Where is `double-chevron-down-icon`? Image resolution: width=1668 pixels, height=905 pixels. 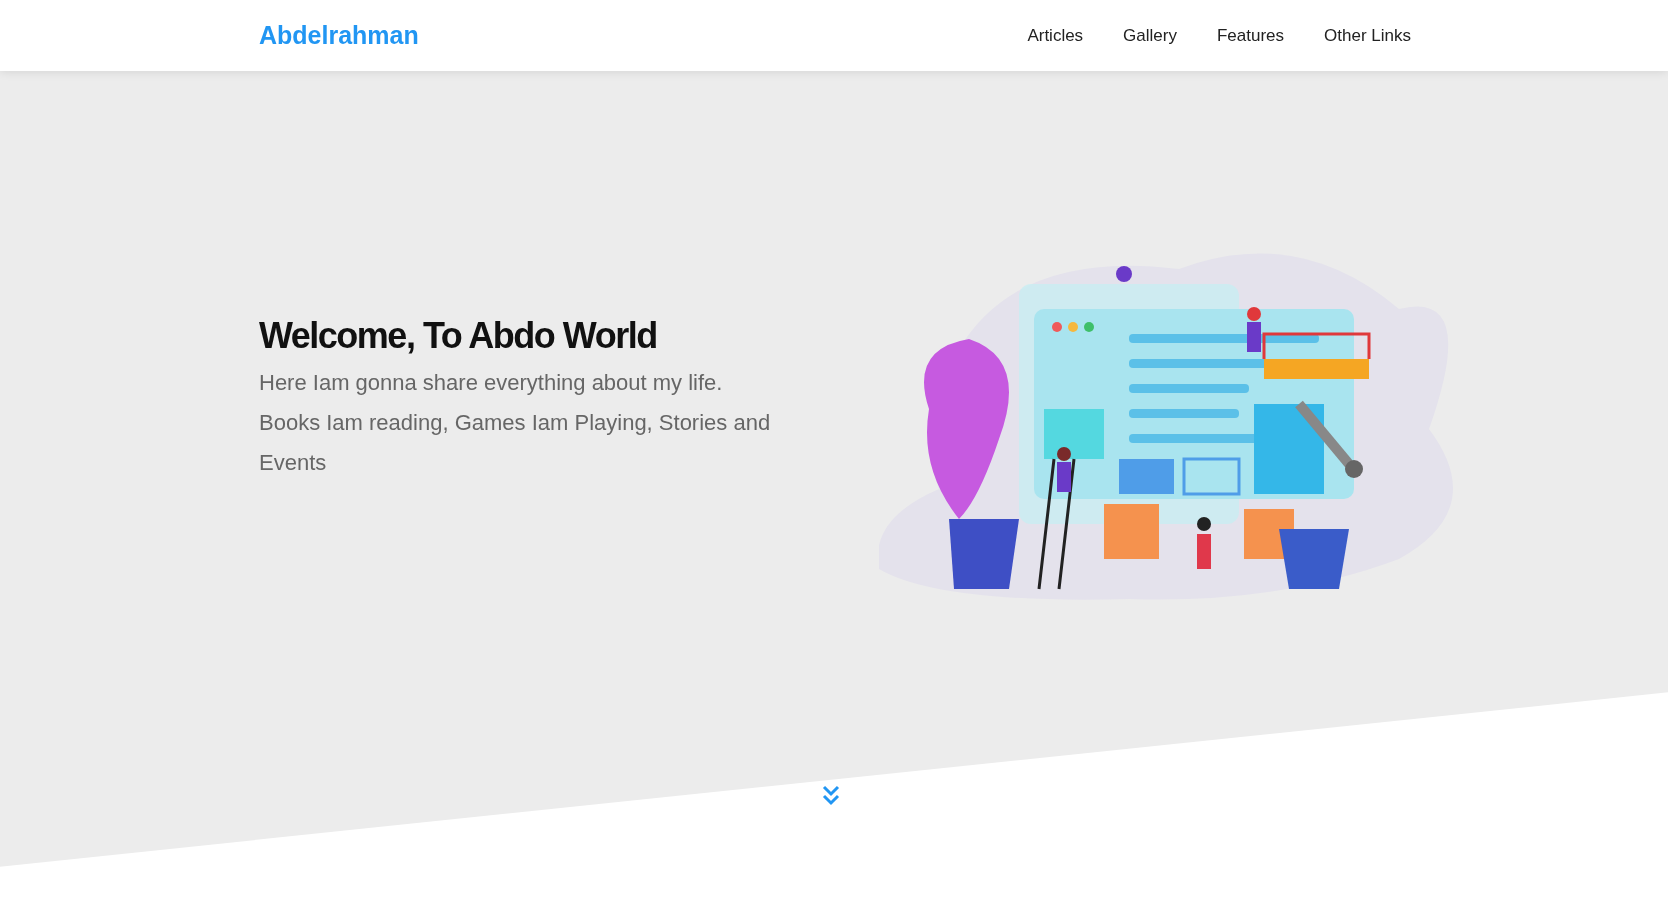
double-chevron-down-icon is located at coordinates (831, 796).